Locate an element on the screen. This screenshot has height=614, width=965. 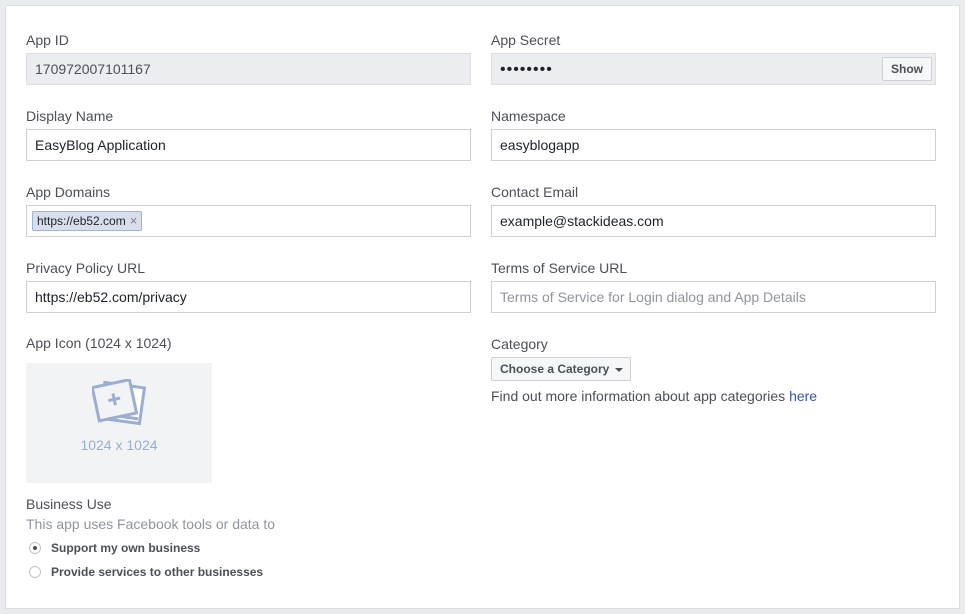
contact-email-value: example@stackideas.com is located at coordinates (582, 221).